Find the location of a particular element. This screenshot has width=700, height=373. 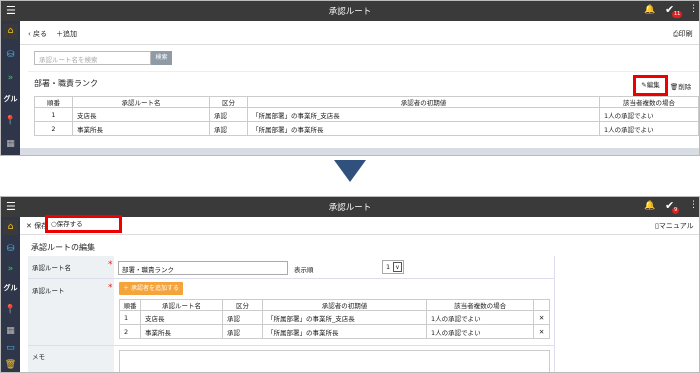

print-label: 印刷 is located at coordinates (685, 34).